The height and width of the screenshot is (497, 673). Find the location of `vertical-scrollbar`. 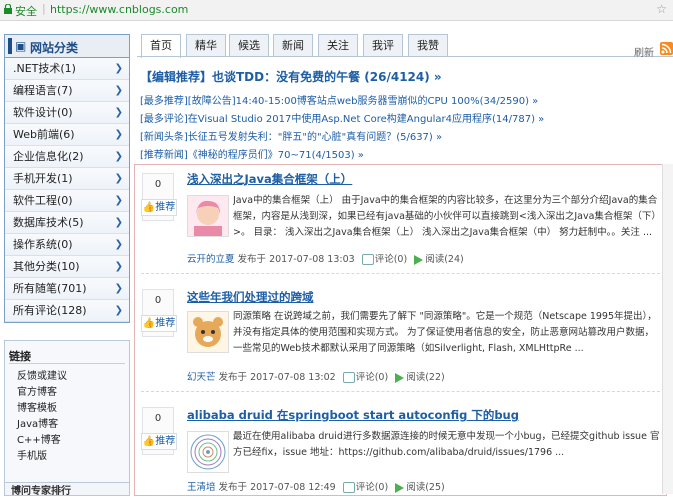

vertical-scrollbar is located at coordinates (667, 329).